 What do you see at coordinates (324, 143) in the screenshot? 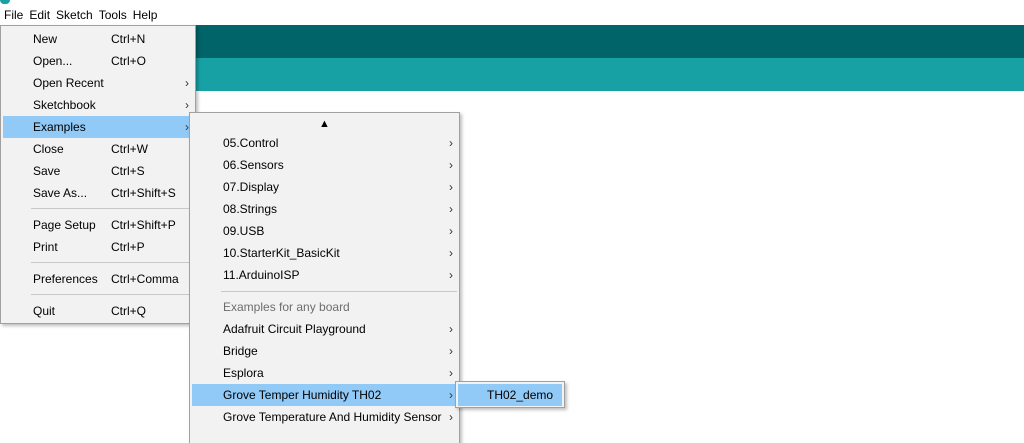
I see `examples-item-control: 05.Control ›` at bounding box center [324, 143].